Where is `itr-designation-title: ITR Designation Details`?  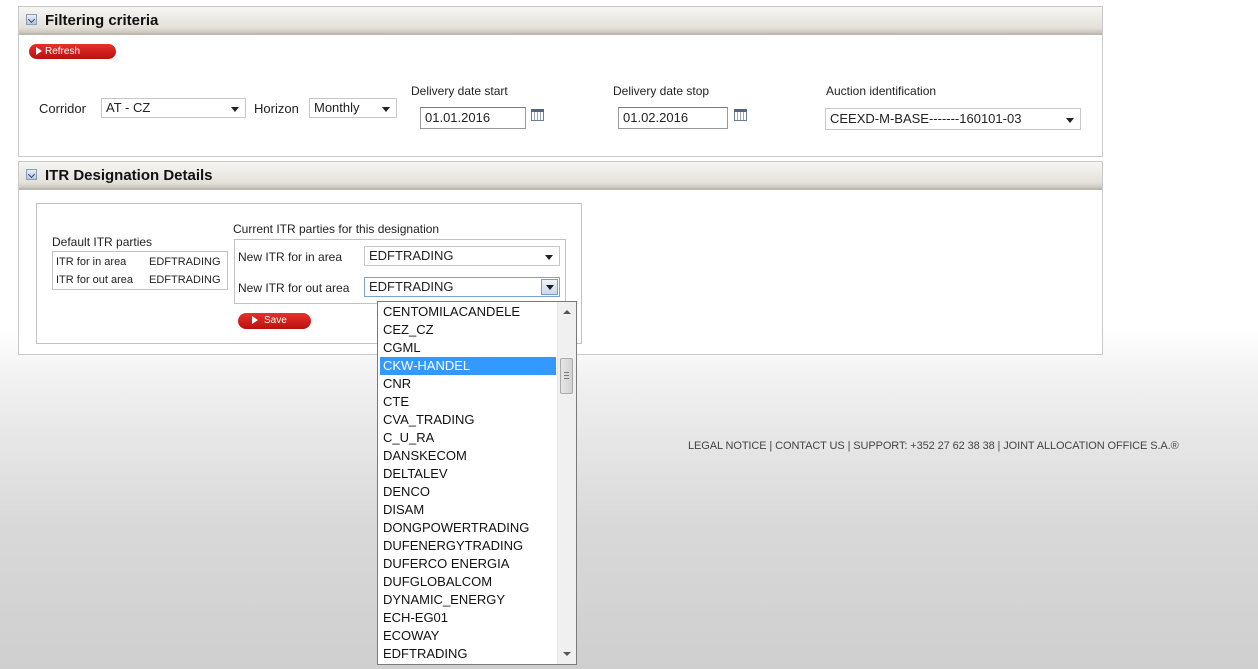 itr-designation-title: ITR Designation Details is located at coordinates (129, 175).